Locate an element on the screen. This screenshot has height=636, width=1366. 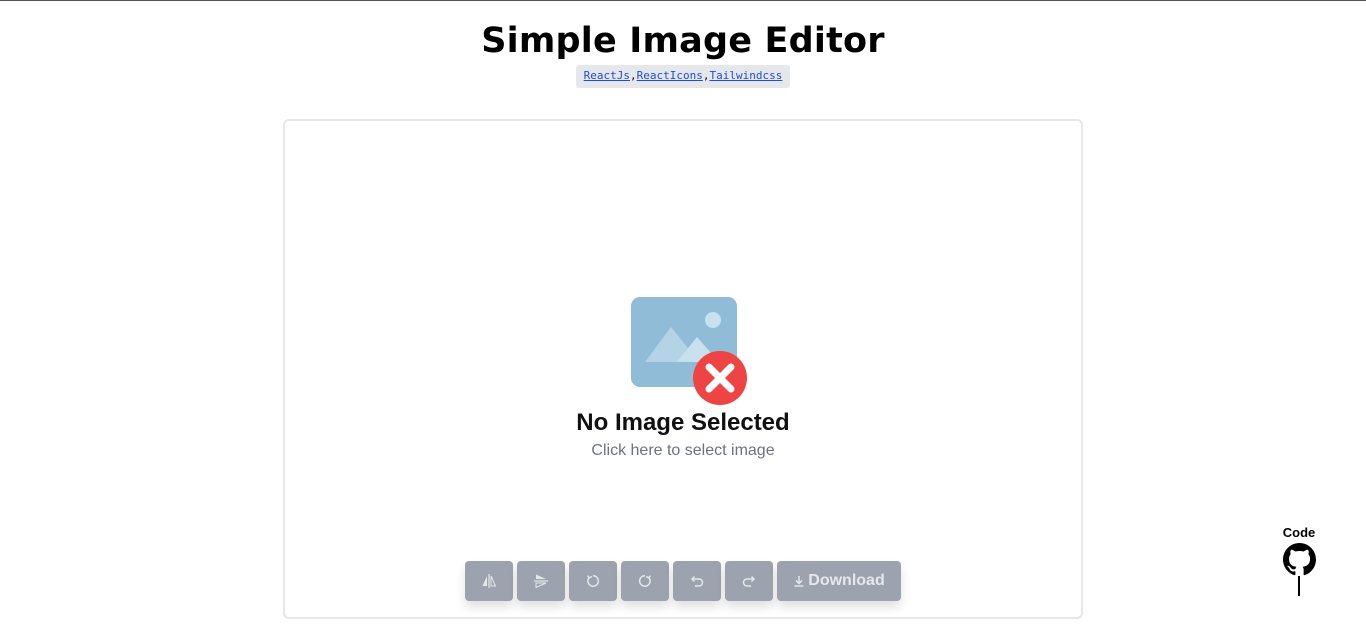
undo-icon is located at coordinates (697, 581).